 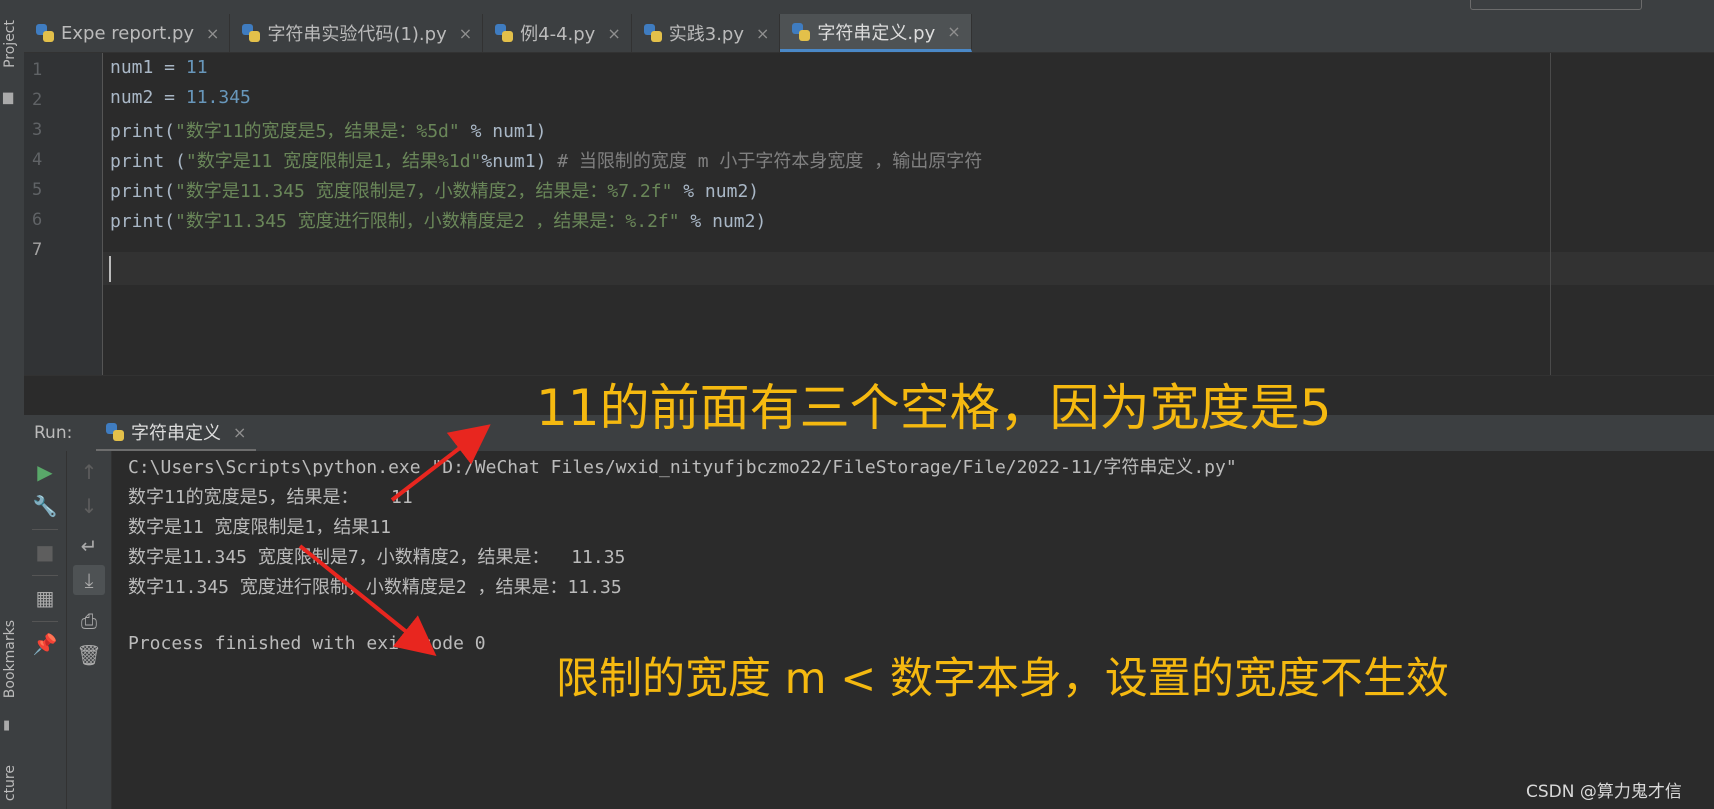 I want to click on right-margin-guide, so click(x=1550, y=214).